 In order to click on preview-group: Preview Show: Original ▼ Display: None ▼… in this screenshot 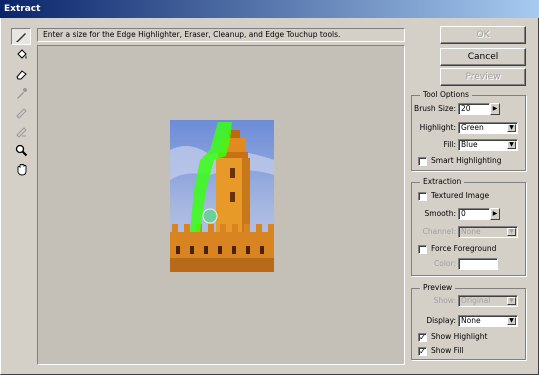, I will do `click(468, 321)`.